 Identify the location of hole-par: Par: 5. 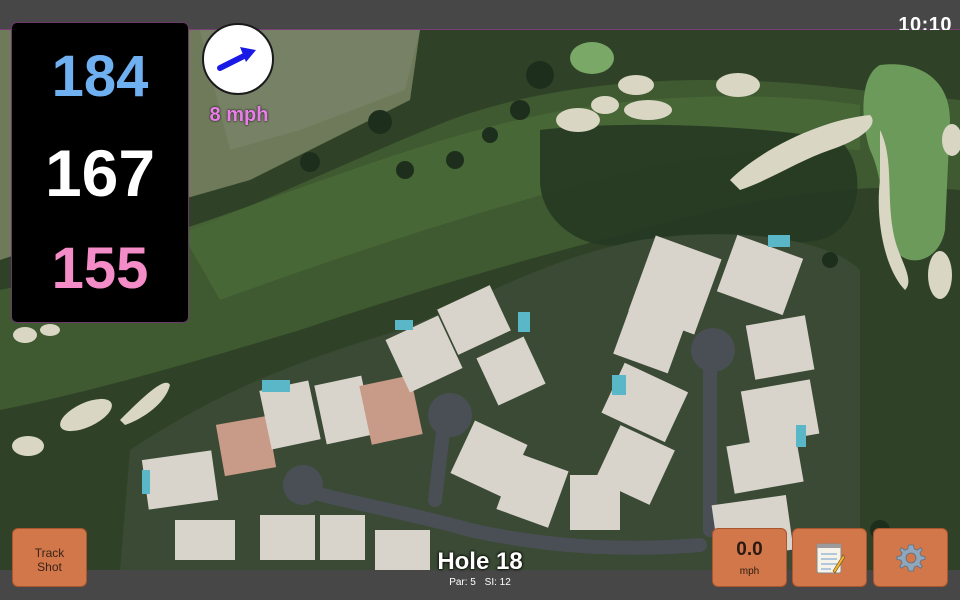
(462, 582).